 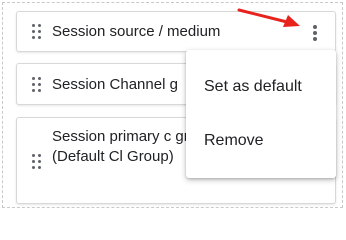 I want to click on menu-item-remove: Remove, so click(x=261, y=141).